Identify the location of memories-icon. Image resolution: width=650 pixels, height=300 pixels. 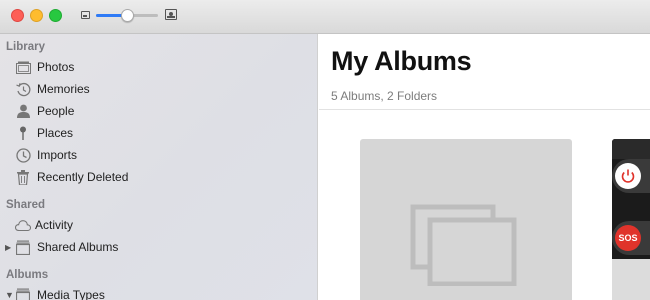
(23, 89).